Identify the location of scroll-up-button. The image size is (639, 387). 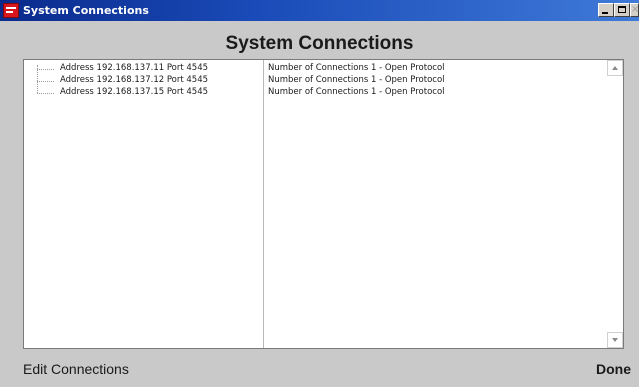
(615, 68).